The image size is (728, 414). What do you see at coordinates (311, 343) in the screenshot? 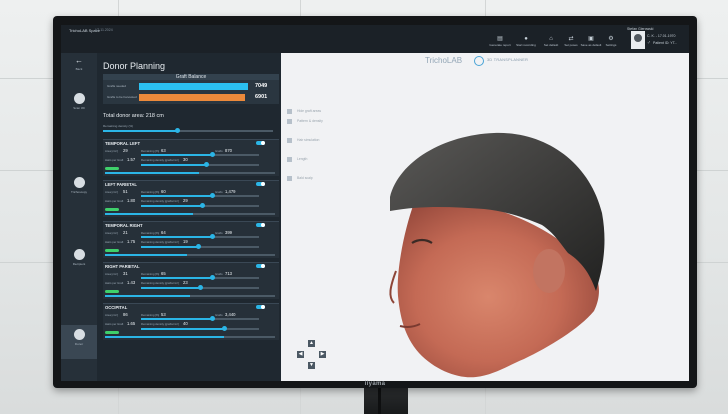
I see `rotate-up-icon: ▲` at bounding box center [311, 343].